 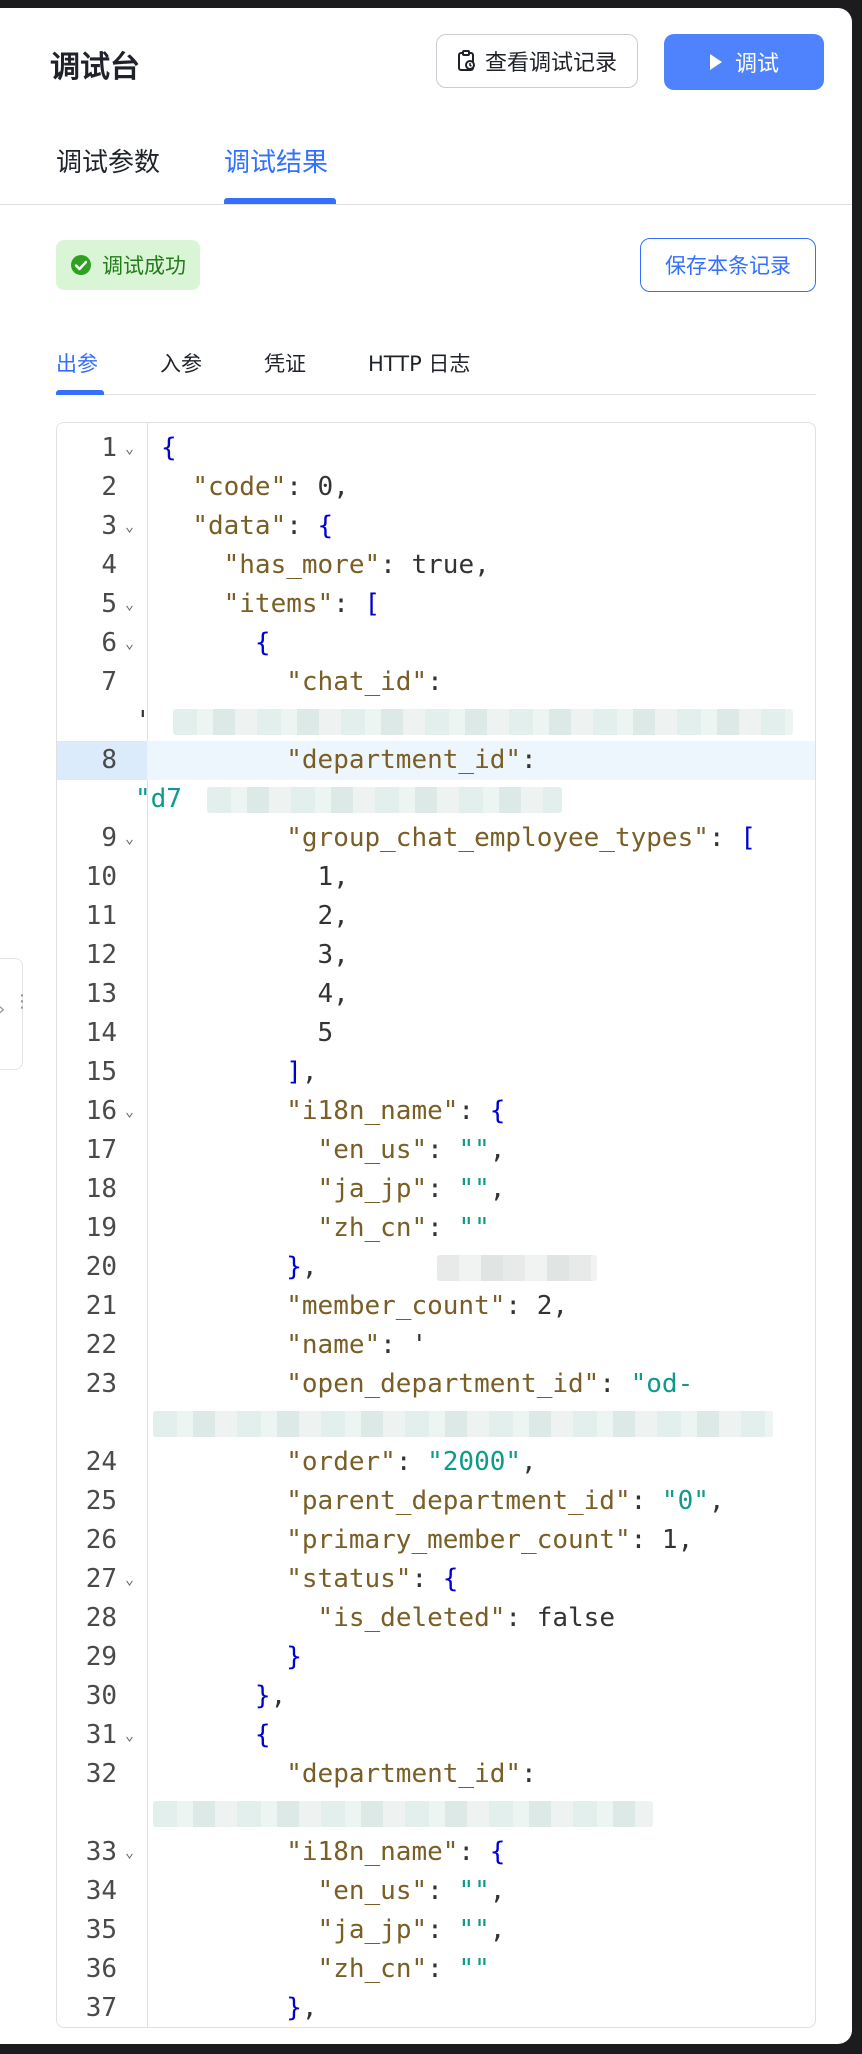 I want to click on line-number: 18, so click(x=101, y=1189).